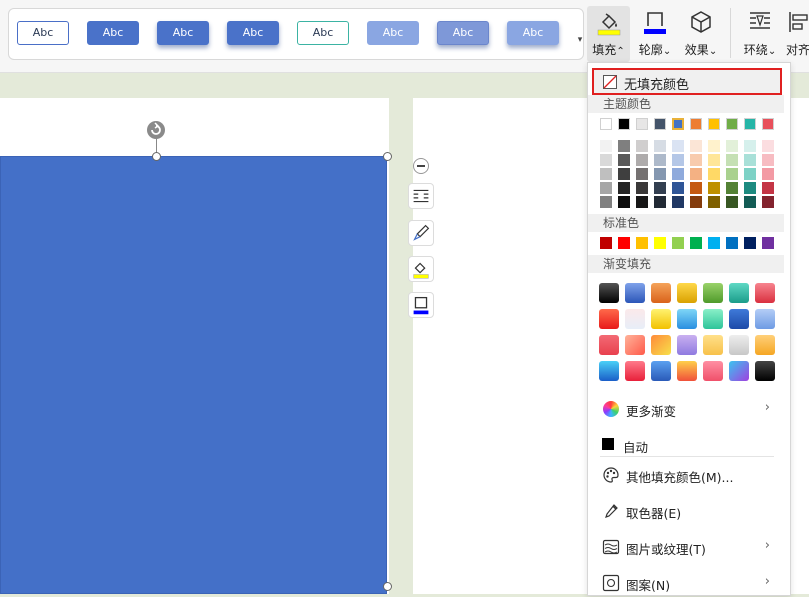 This screenshot has width=809, height=597. I want to click on more-gradients-item: 更多渐变 ›, so click(686, 409).